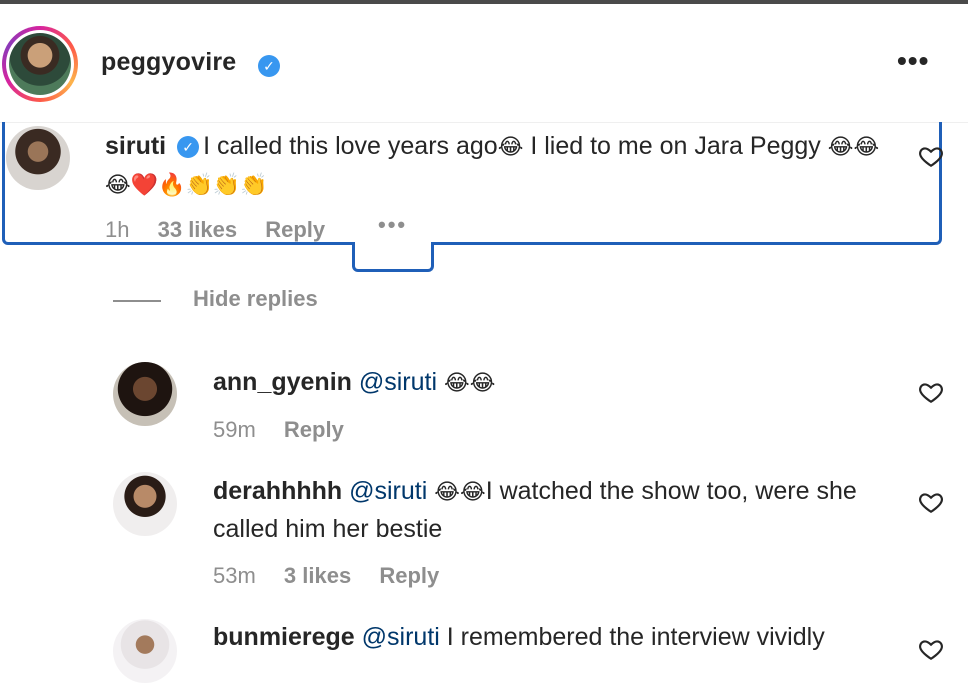 The width and height of the screenshot is (968, 698). What do you see at coordinates (135, 146) in the screenshot?
I see `comment-username: siruti` at bounding box center [135, 146].